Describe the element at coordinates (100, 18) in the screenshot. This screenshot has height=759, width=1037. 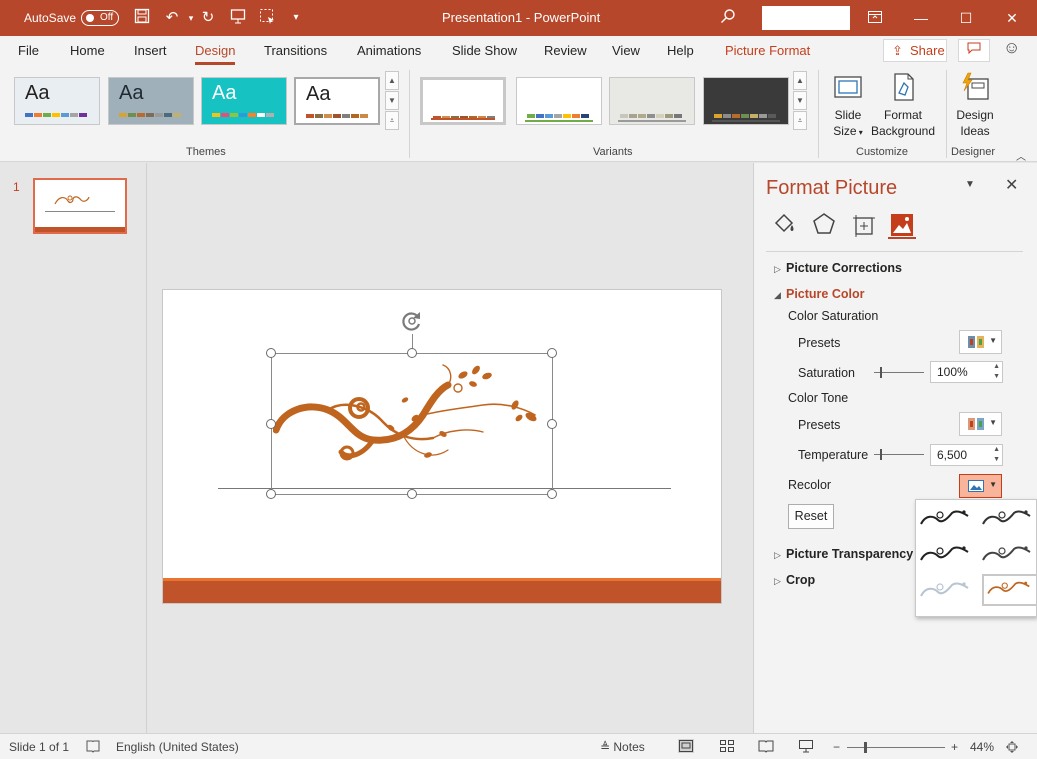
I see `autosave-toggle: Off` at that location.